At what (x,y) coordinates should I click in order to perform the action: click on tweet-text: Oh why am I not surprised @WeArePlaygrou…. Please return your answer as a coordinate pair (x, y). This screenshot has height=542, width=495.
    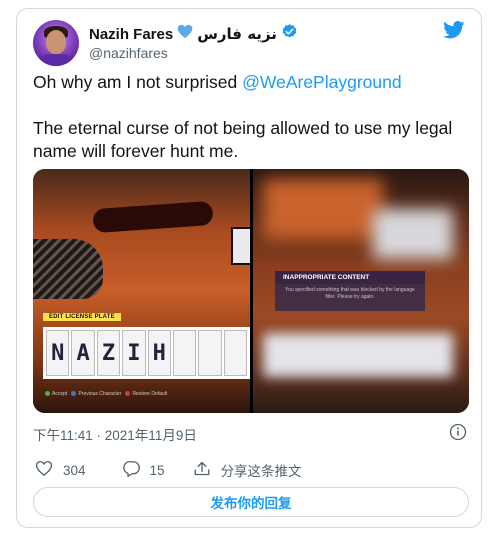
    Looking at the image, I should click on (248, 117).